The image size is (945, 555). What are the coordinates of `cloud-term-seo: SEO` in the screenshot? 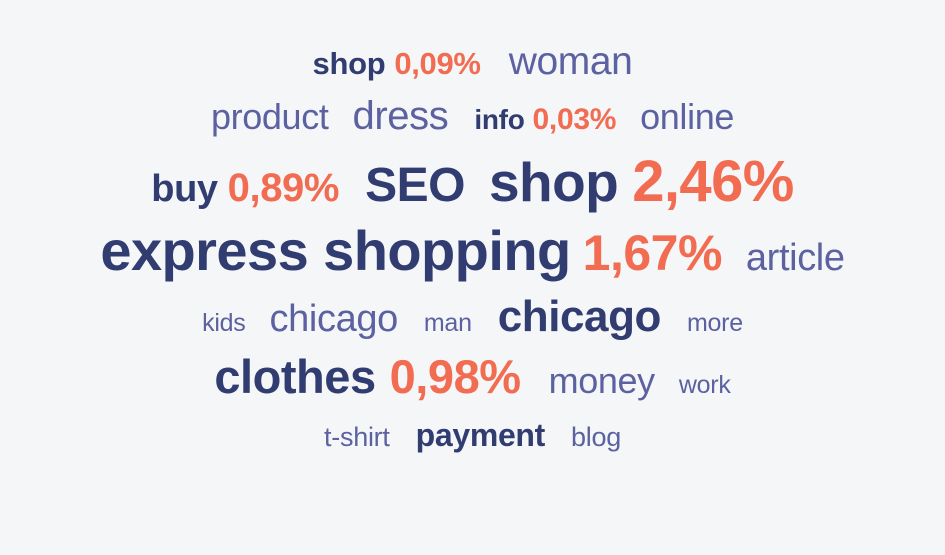 It's located at (415, 186).